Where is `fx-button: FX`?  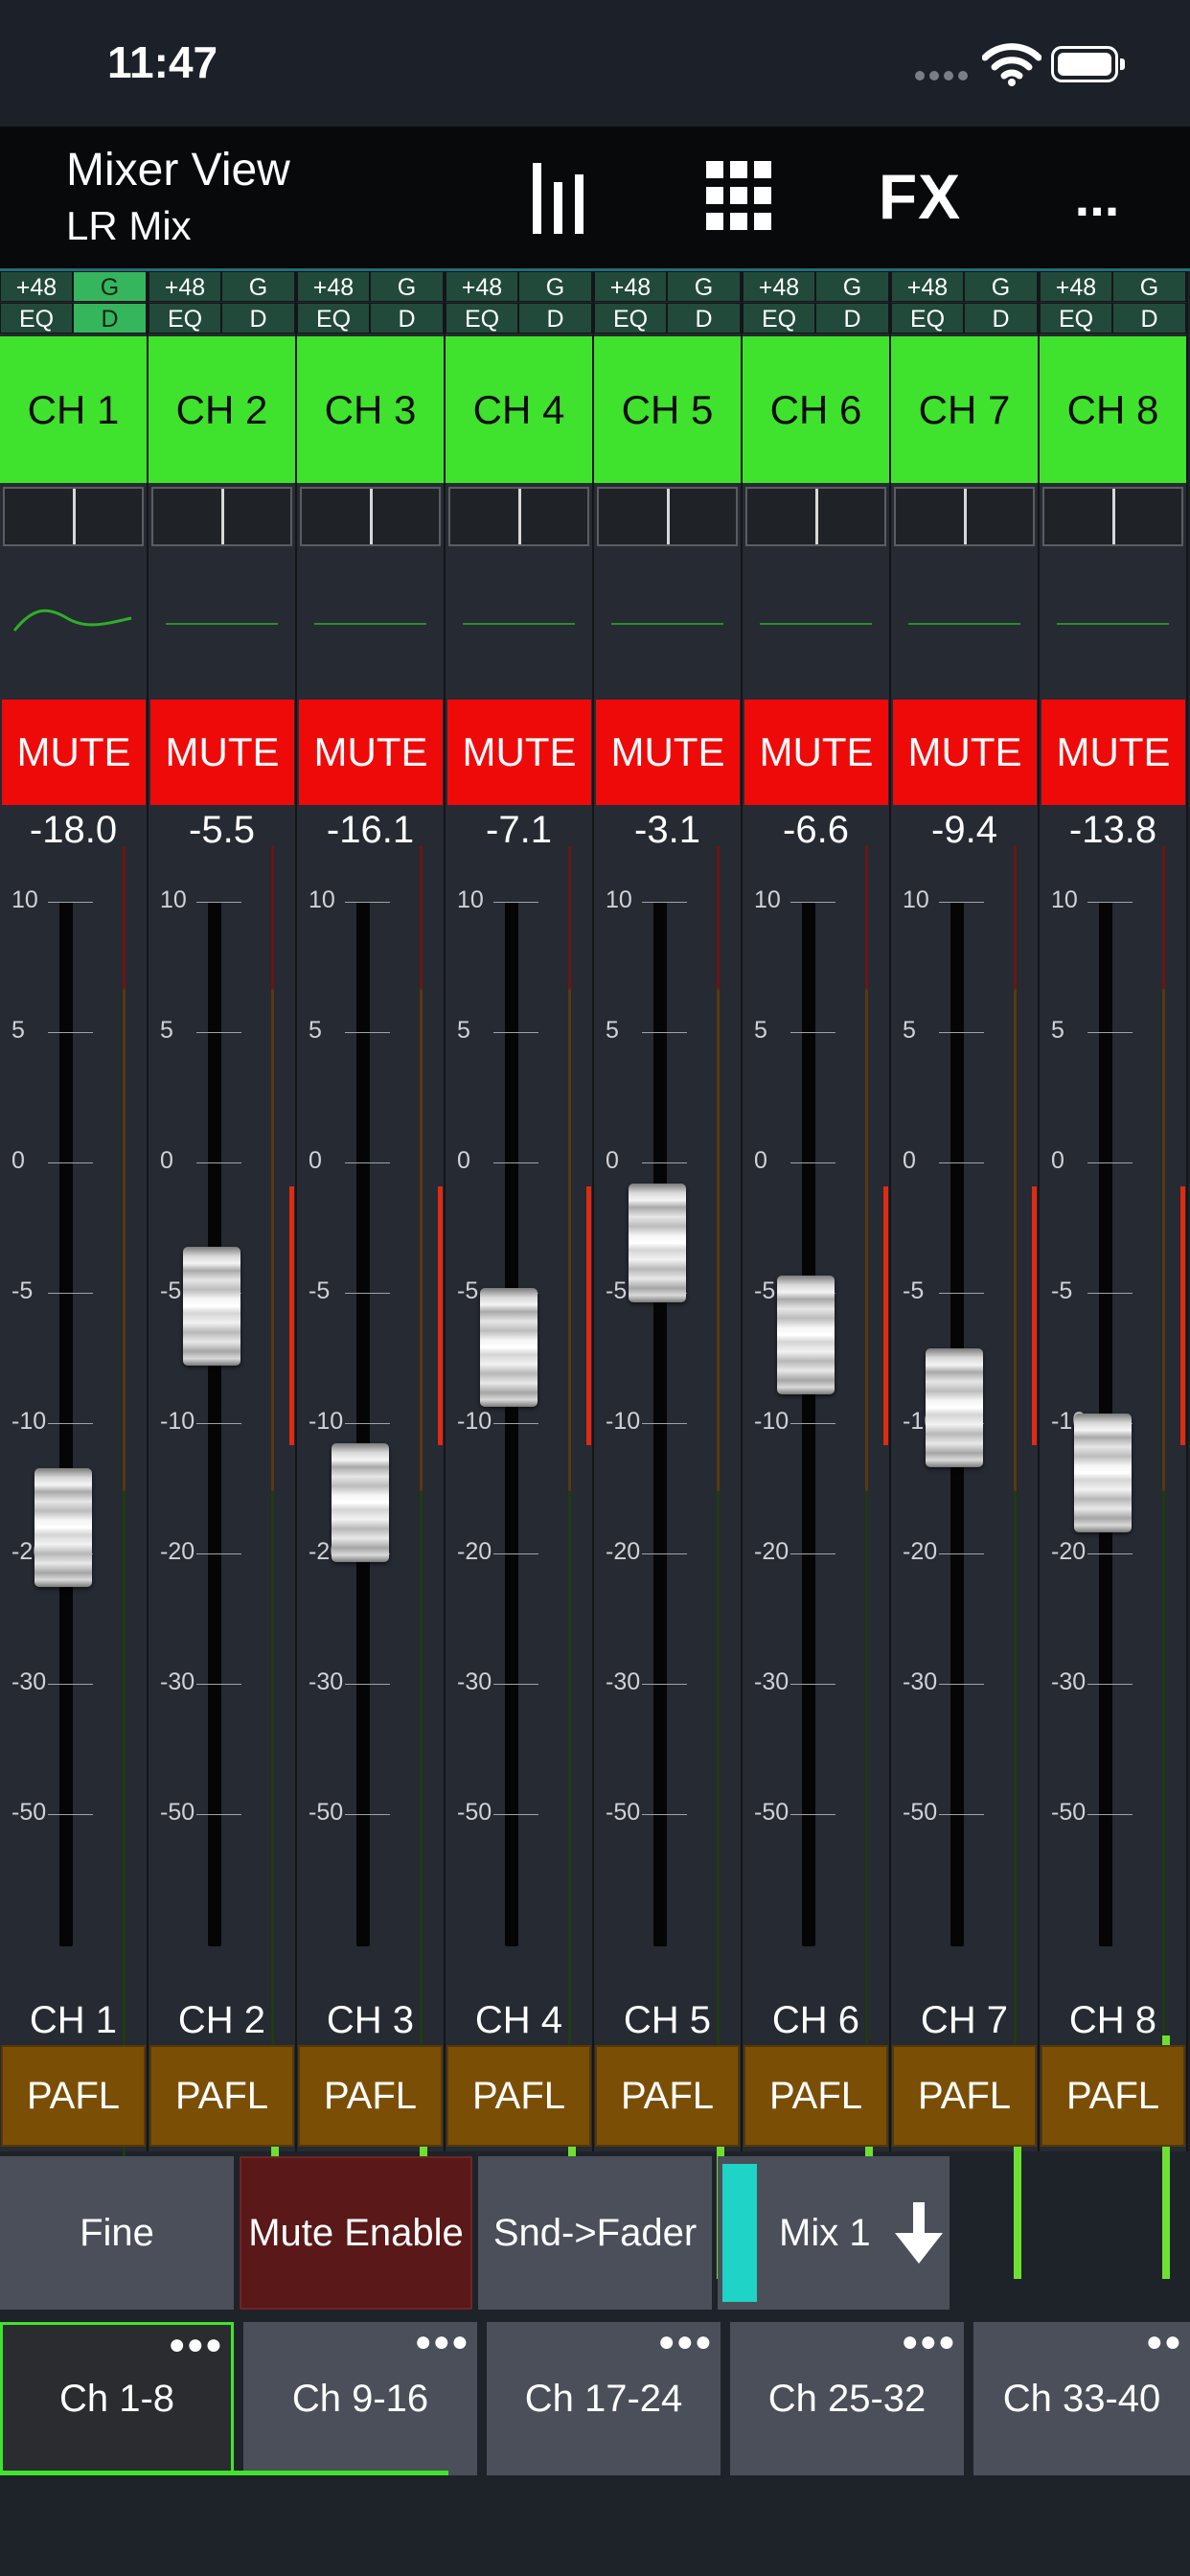
fx-button: FX is located at coordinates (920, 196).